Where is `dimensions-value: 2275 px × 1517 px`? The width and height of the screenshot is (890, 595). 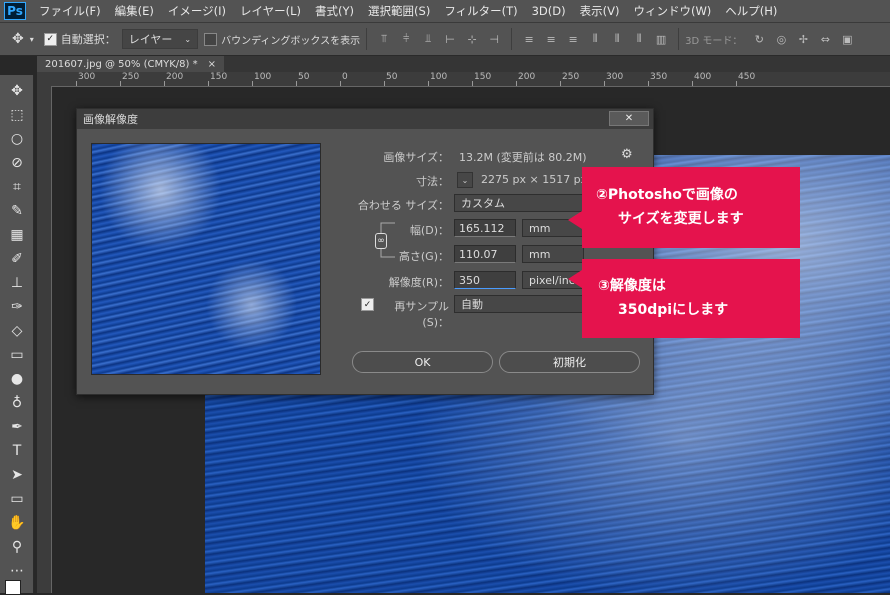 dimensions-value: 2275 px × 1517 px is located at coordinates (534, 179).